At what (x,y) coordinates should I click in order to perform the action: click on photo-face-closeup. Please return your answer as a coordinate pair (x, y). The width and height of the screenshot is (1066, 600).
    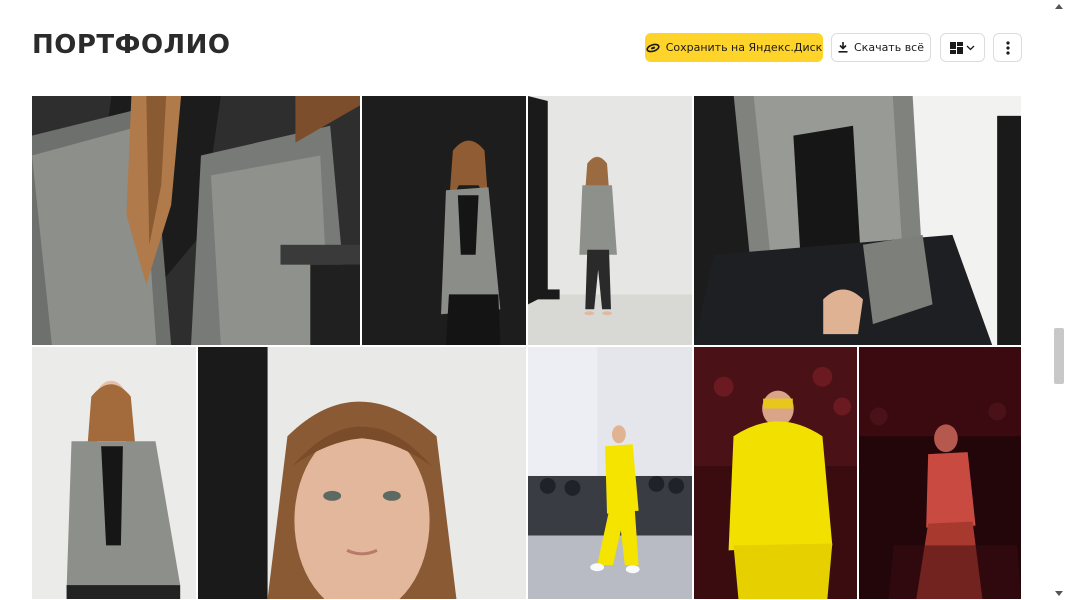
    Looking at the image, I should click on (362, 473).